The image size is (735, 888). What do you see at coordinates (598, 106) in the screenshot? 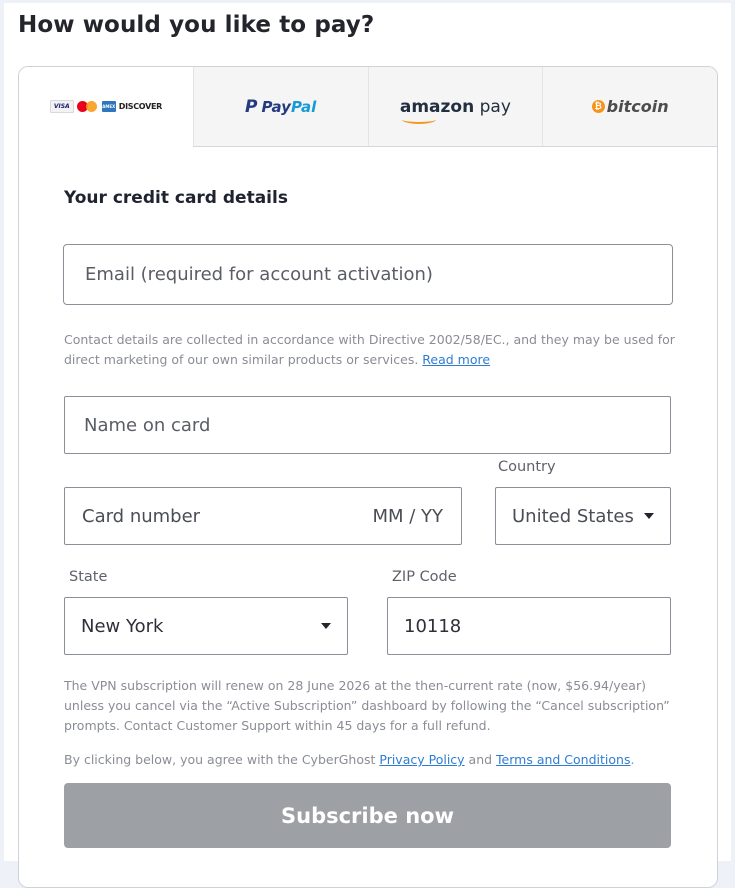
I see `bitcoin-icon: ₿` at bounding box center [598, 106].